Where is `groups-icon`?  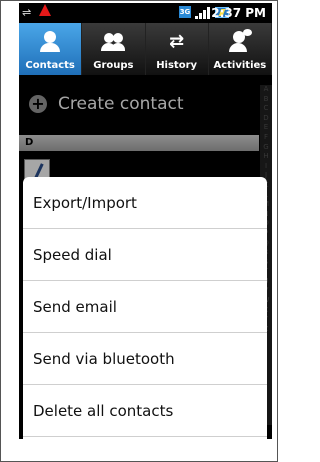 groups-icon is located at coordinates (113, 42).